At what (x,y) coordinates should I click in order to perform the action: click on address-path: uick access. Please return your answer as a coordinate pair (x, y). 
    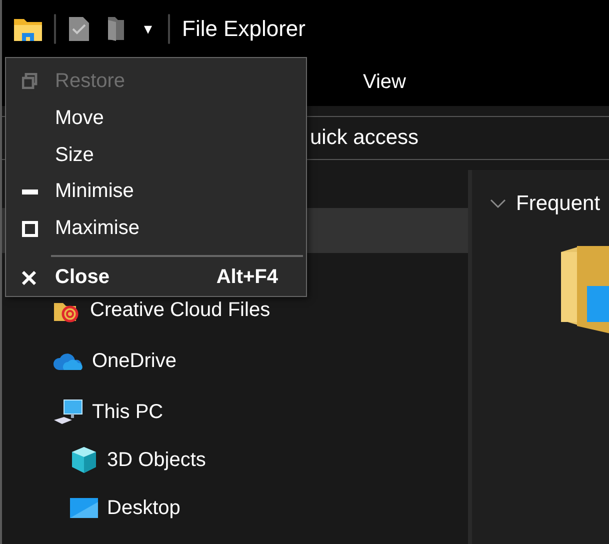
    Looking at the image, I should click on (364, 138).